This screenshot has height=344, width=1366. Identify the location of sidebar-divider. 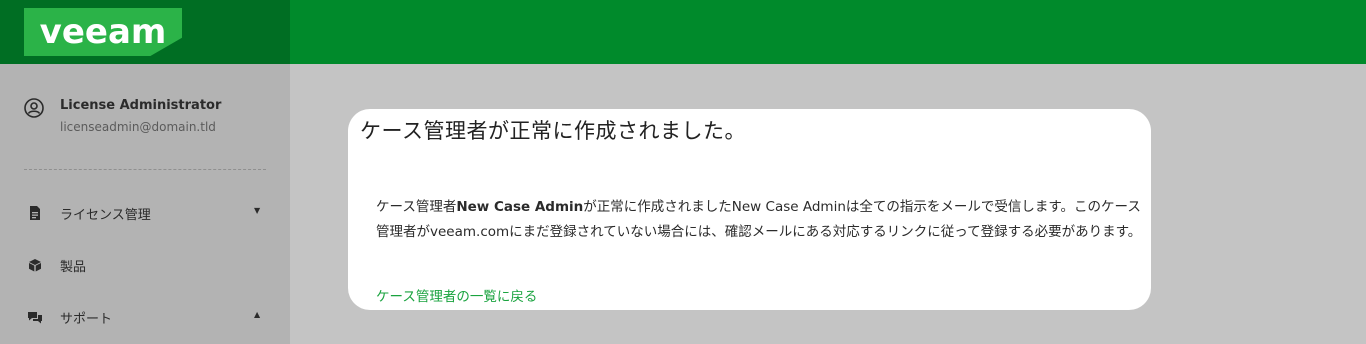
(145, 169).